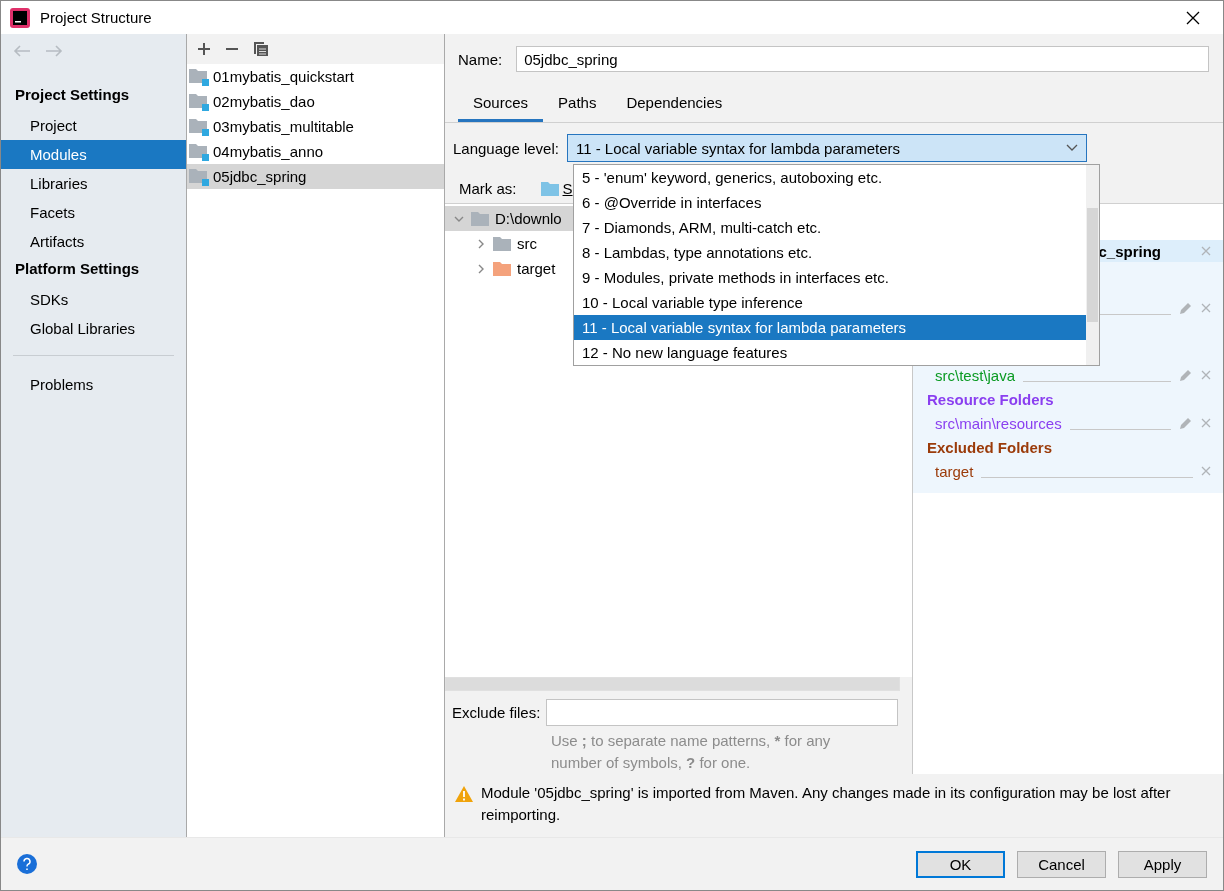 The width and height of the screenshot is (1224, 891). Describe the element at coordinates (954, 471) in the screenshot. I see `folder-path: target` at that location.